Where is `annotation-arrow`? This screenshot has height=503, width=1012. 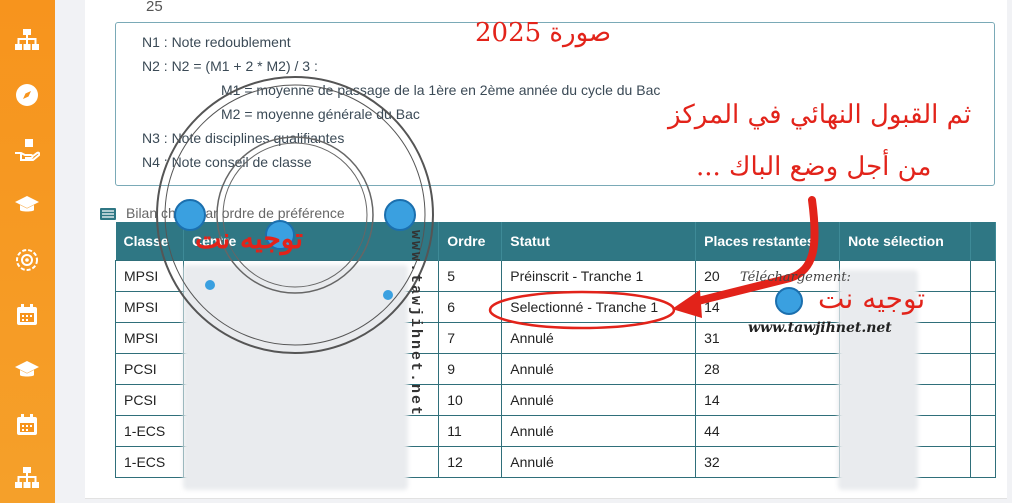 annotation-arrow is located at coordinates (653, 263).